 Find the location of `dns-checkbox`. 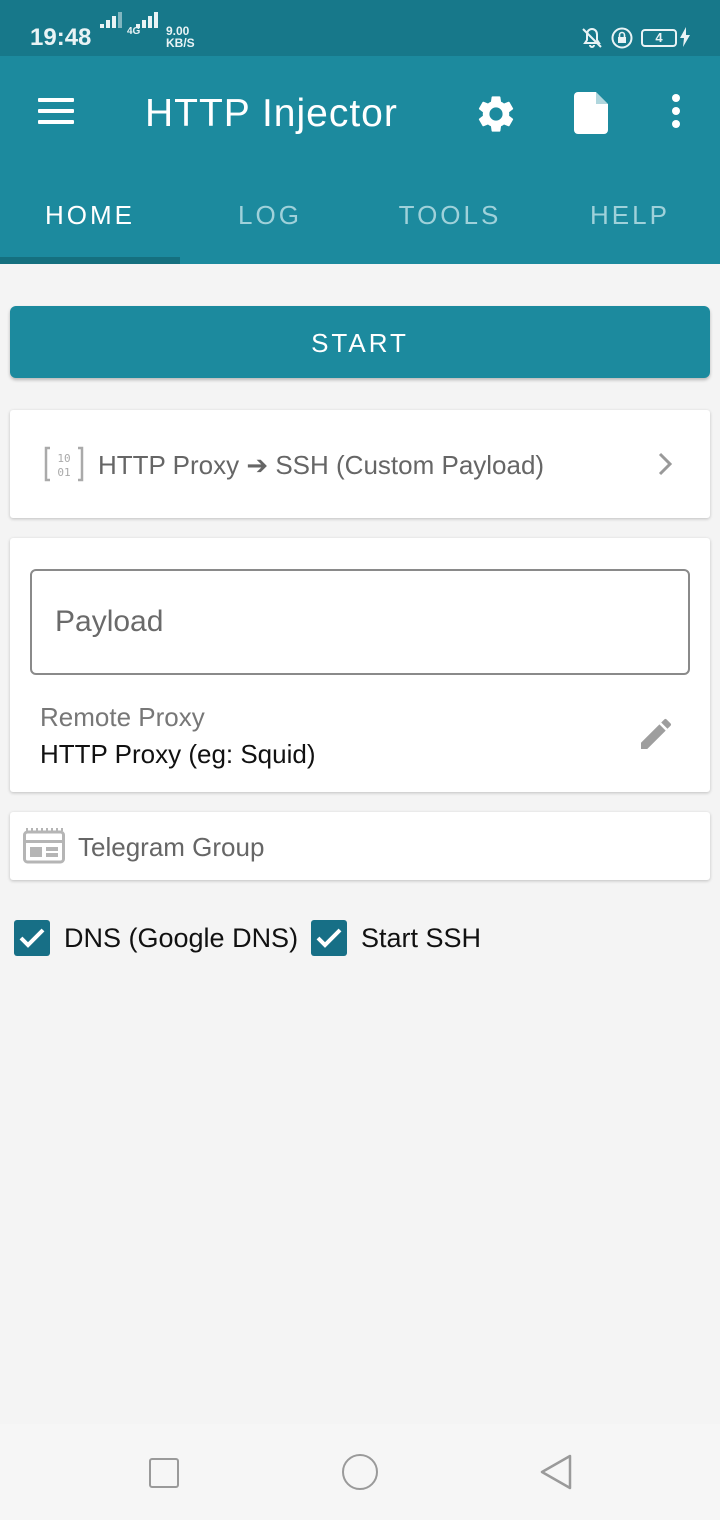

dns-checkbox is located at coordinates (32, 938).